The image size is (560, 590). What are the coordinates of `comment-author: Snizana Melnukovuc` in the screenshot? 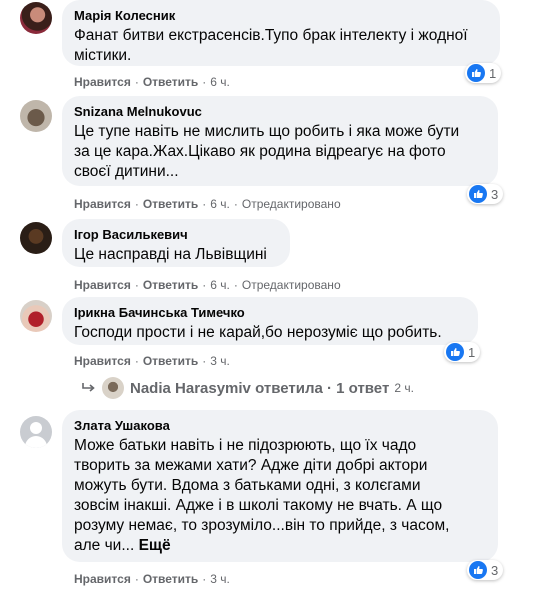 It's located at (280, 112).